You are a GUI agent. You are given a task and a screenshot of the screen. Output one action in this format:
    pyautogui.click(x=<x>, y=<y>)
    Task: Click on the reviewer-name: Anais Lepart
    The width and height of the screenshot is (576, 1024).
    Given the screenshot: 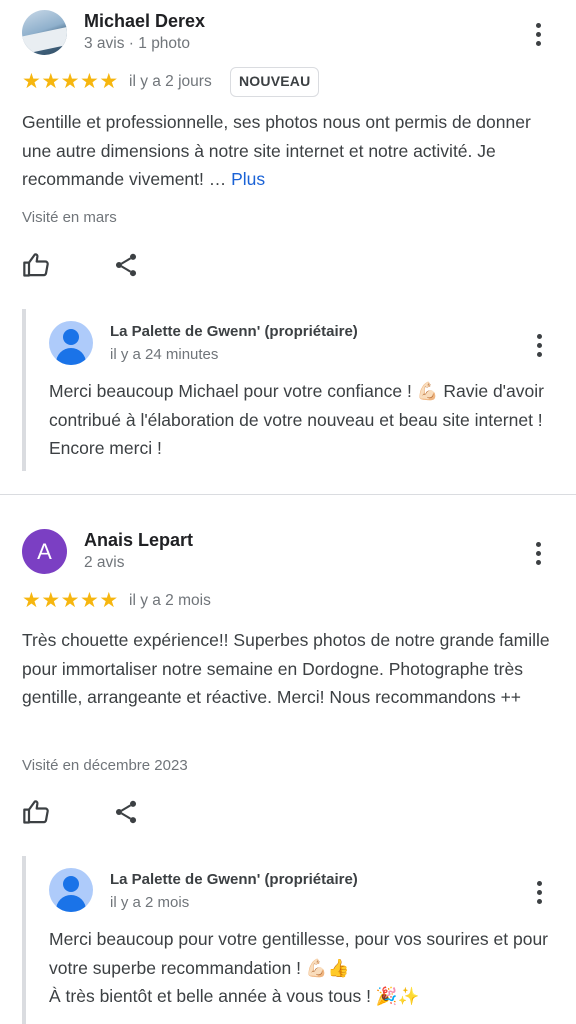 What is the action you would take?
    pyautogui.click(x=138, y=540)
    